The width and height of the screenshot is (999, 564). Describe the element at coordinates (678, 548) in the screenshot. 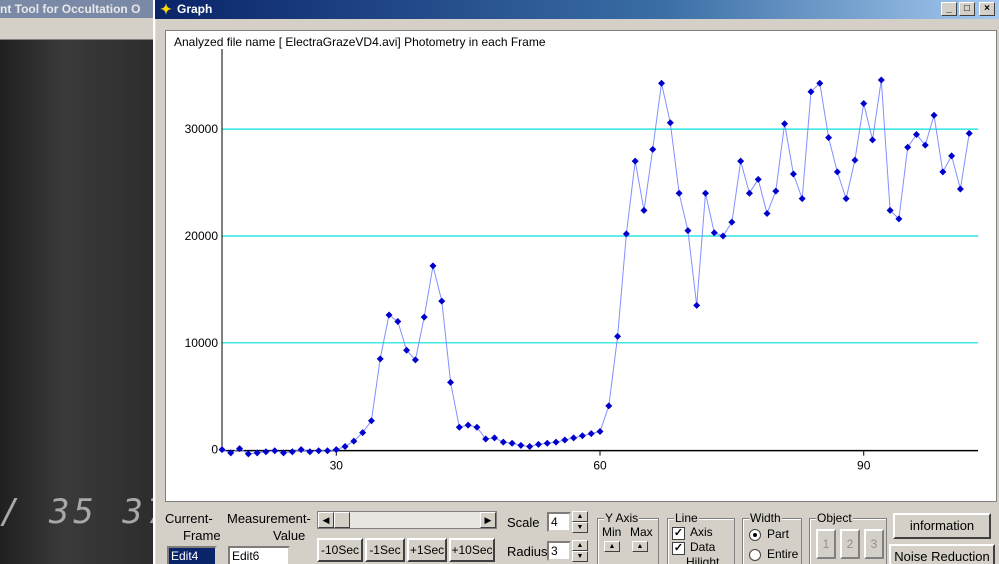

I see `data-checkbox: ✓` at that location.